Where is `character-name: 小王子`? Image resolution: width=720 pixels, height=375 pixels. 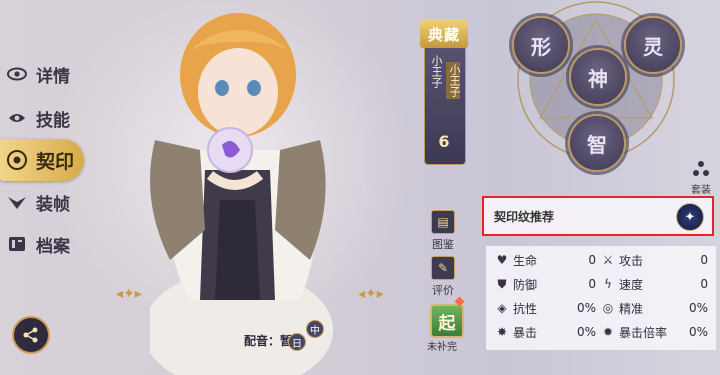 character-name: 小王子 is located at coordinates (453, 80).